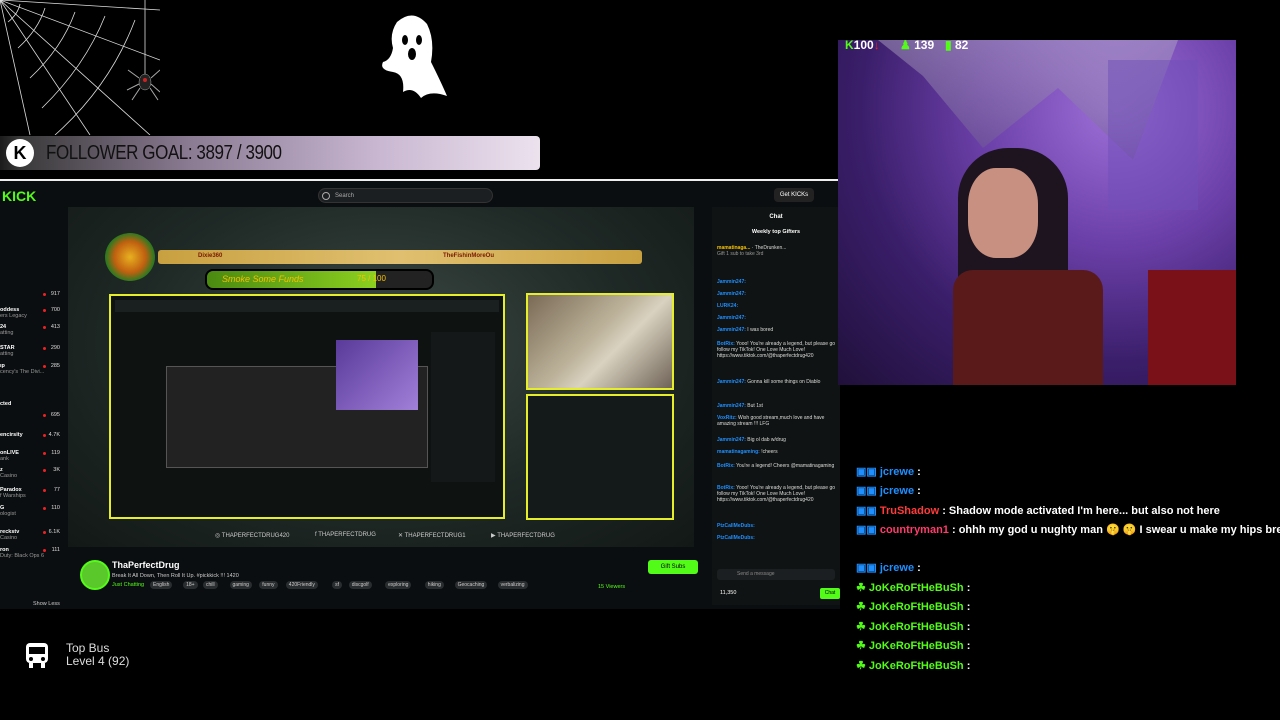  Describe the element at coordinates (95, 575) in the screenshot. I see `streamer-avatar` at that location.